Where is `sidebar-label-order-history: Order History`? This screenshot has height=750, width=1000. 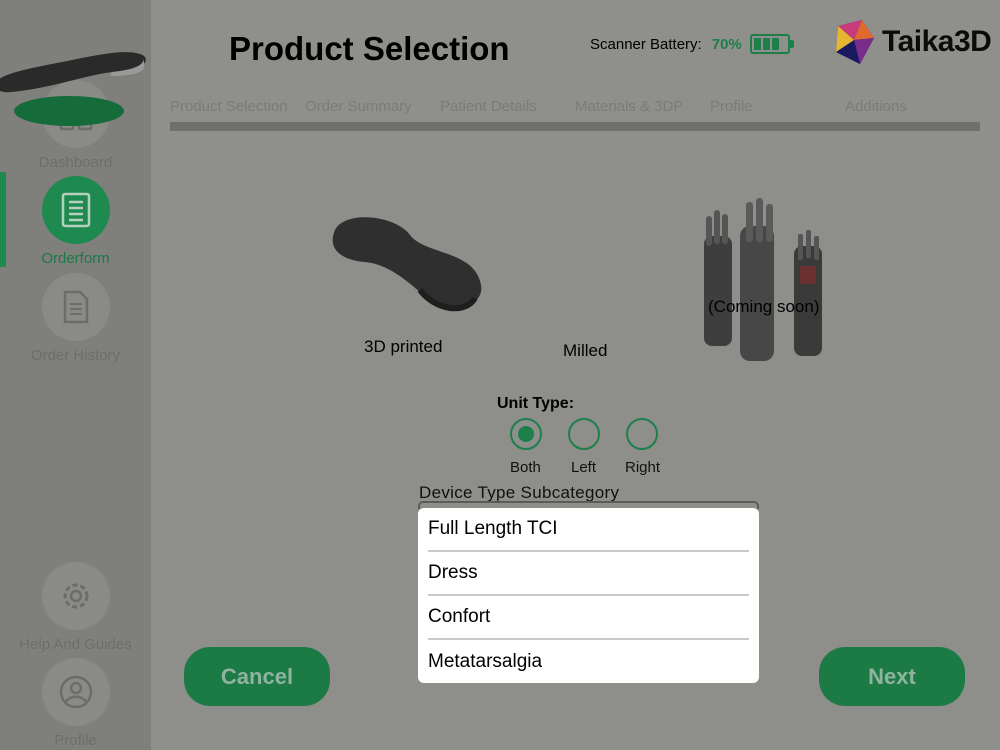
sidebar-label-order-history: Order History is located at coordinates (75, 355).